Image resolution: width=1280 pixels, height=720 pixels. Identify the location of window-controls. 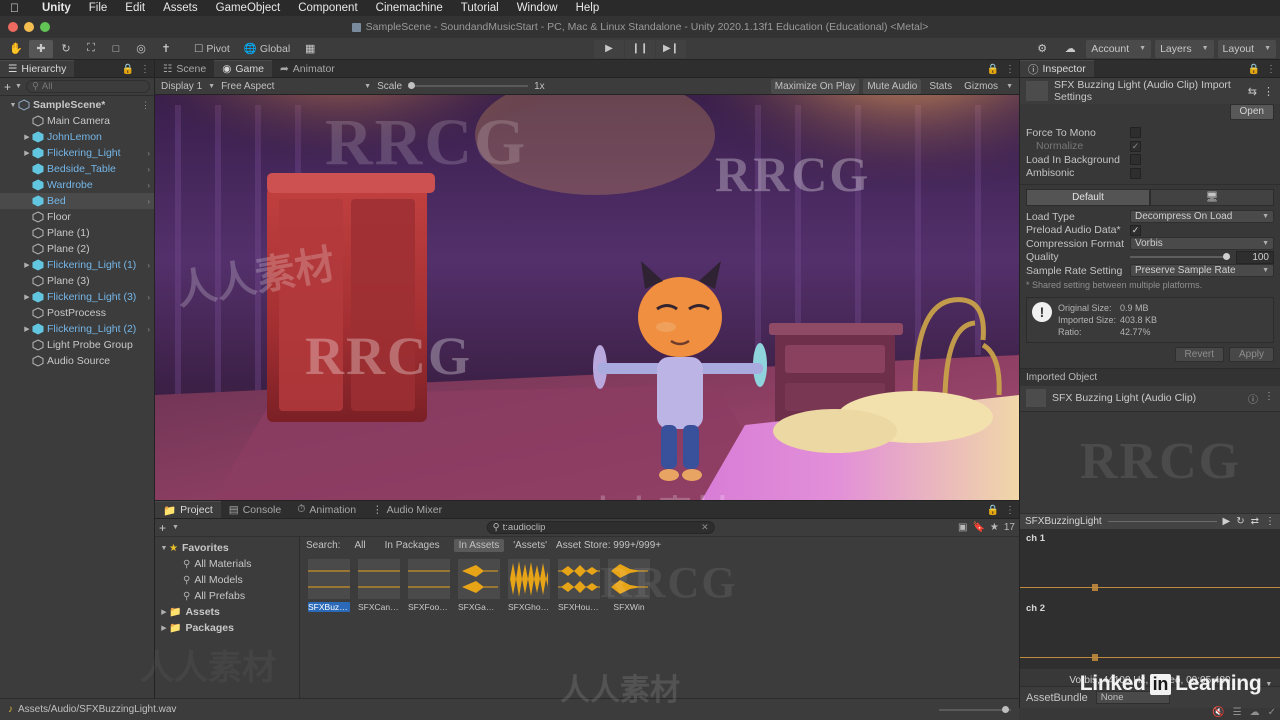
(25, 27).